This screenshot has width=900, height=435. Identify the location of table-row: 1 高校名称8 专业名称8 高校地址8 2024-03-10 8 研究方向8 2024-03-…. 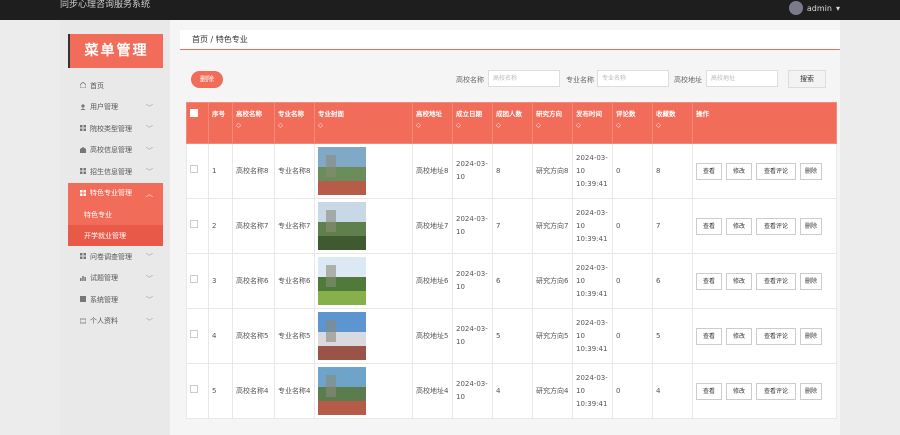
(511, 171).